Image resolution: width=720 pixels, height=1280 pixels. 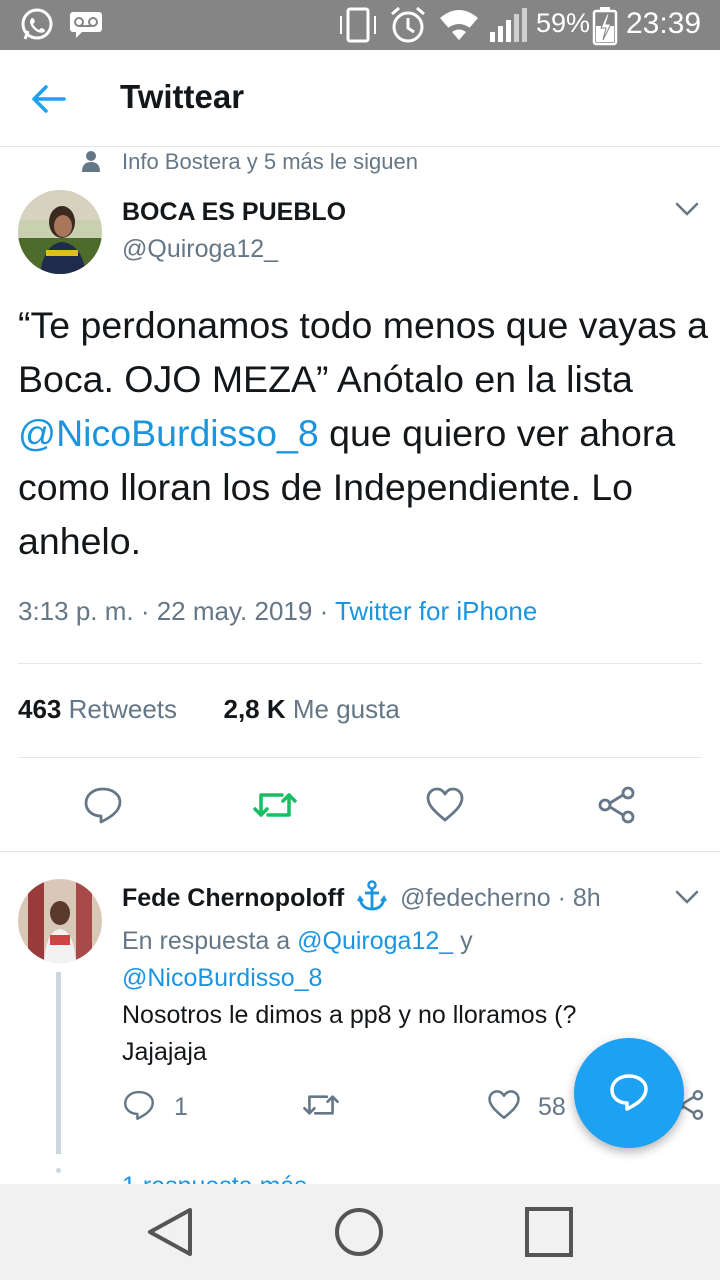 What do you see at coordinates (436, 611) in the screenshot?
I see `tweet-source-link: Twitter for iPhone` at bounding box center [436, 611].